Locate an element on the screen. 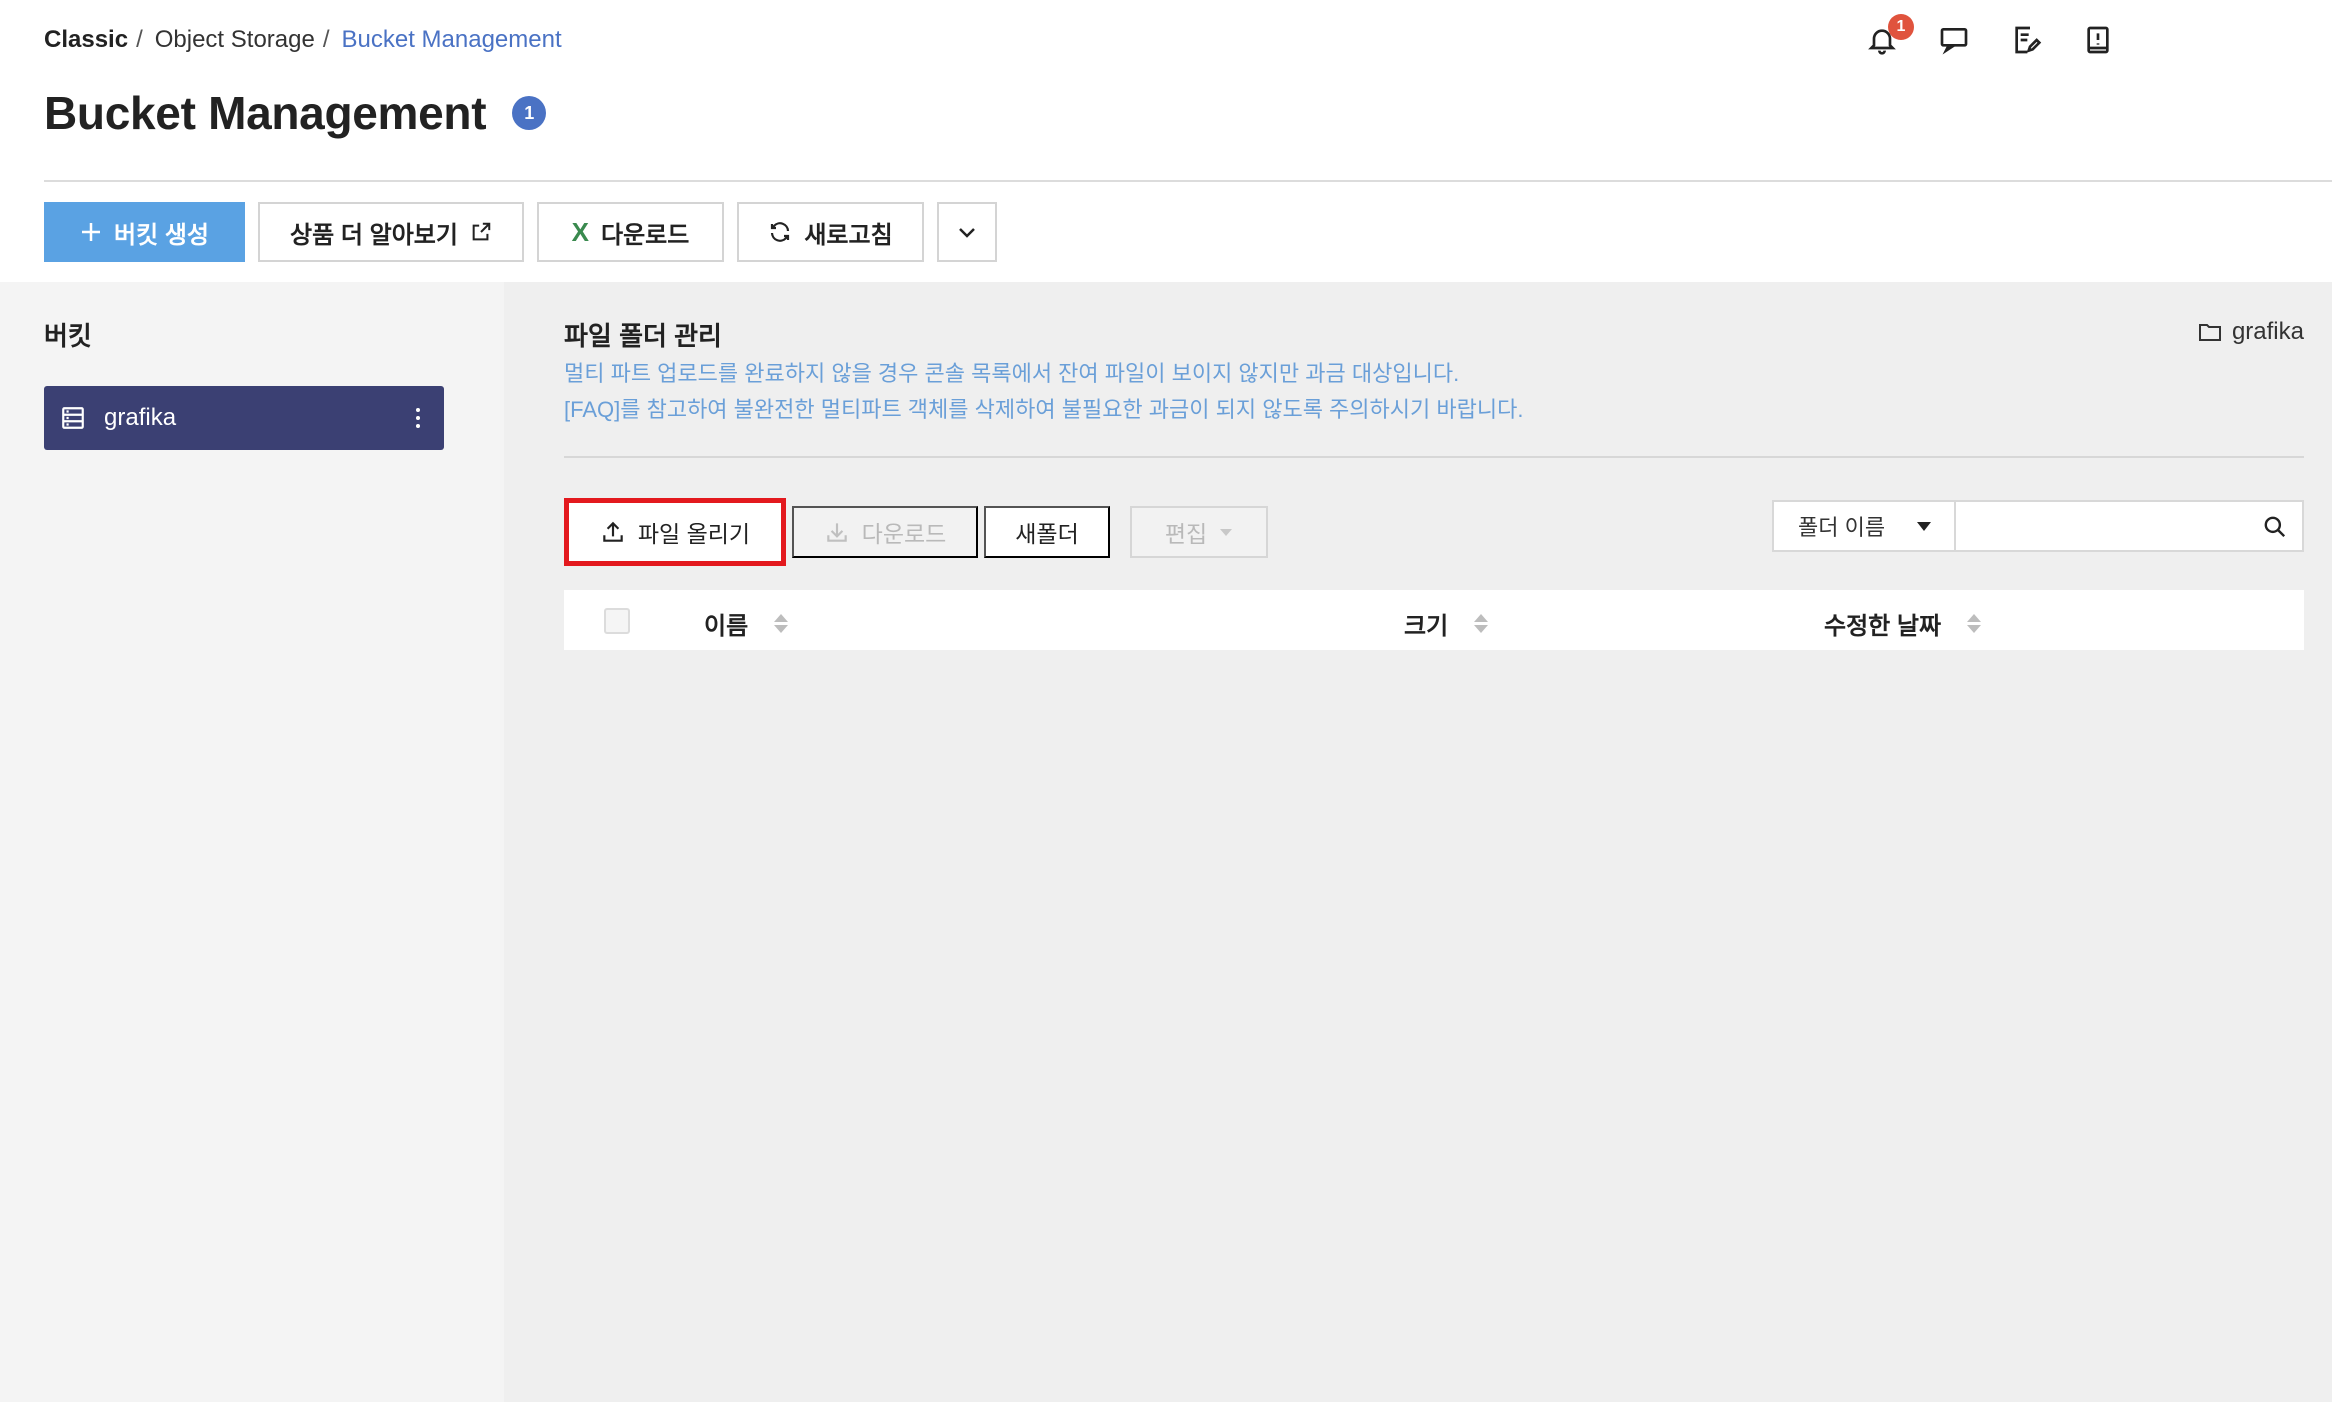 Image resolution: width=2332 pixels, height=1402 pixels. breadcrumb-classic: Classic is located at coordinates (86, 40).